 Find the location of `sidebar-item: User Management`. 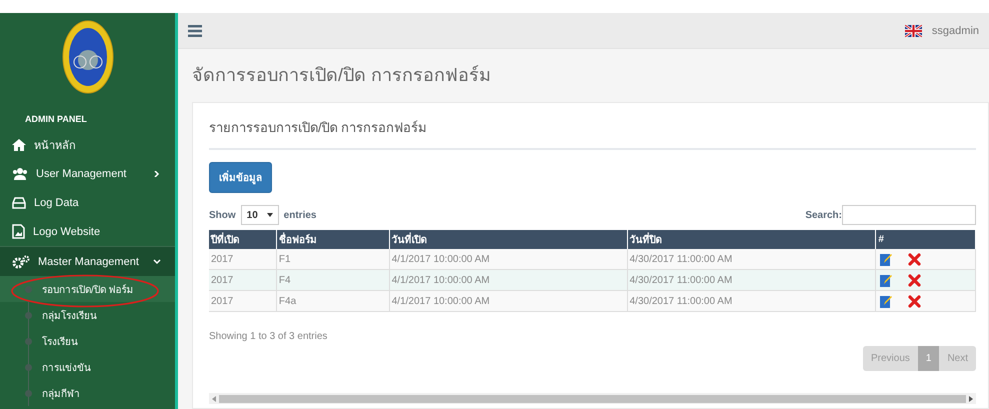

sidebar-item: User Management is located at coordinates (87, 173).